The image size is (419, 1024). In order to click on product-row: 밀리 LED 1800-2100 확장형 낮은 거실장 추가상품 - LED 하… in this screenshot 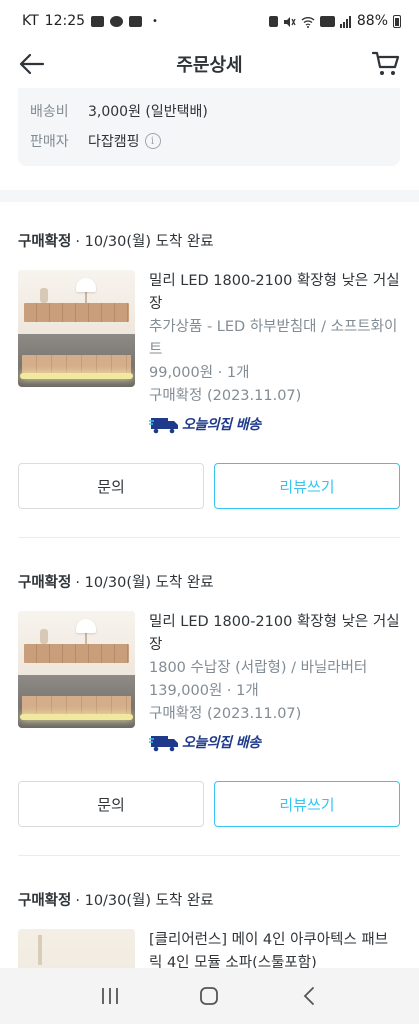, I will do `click(209, 353)`.